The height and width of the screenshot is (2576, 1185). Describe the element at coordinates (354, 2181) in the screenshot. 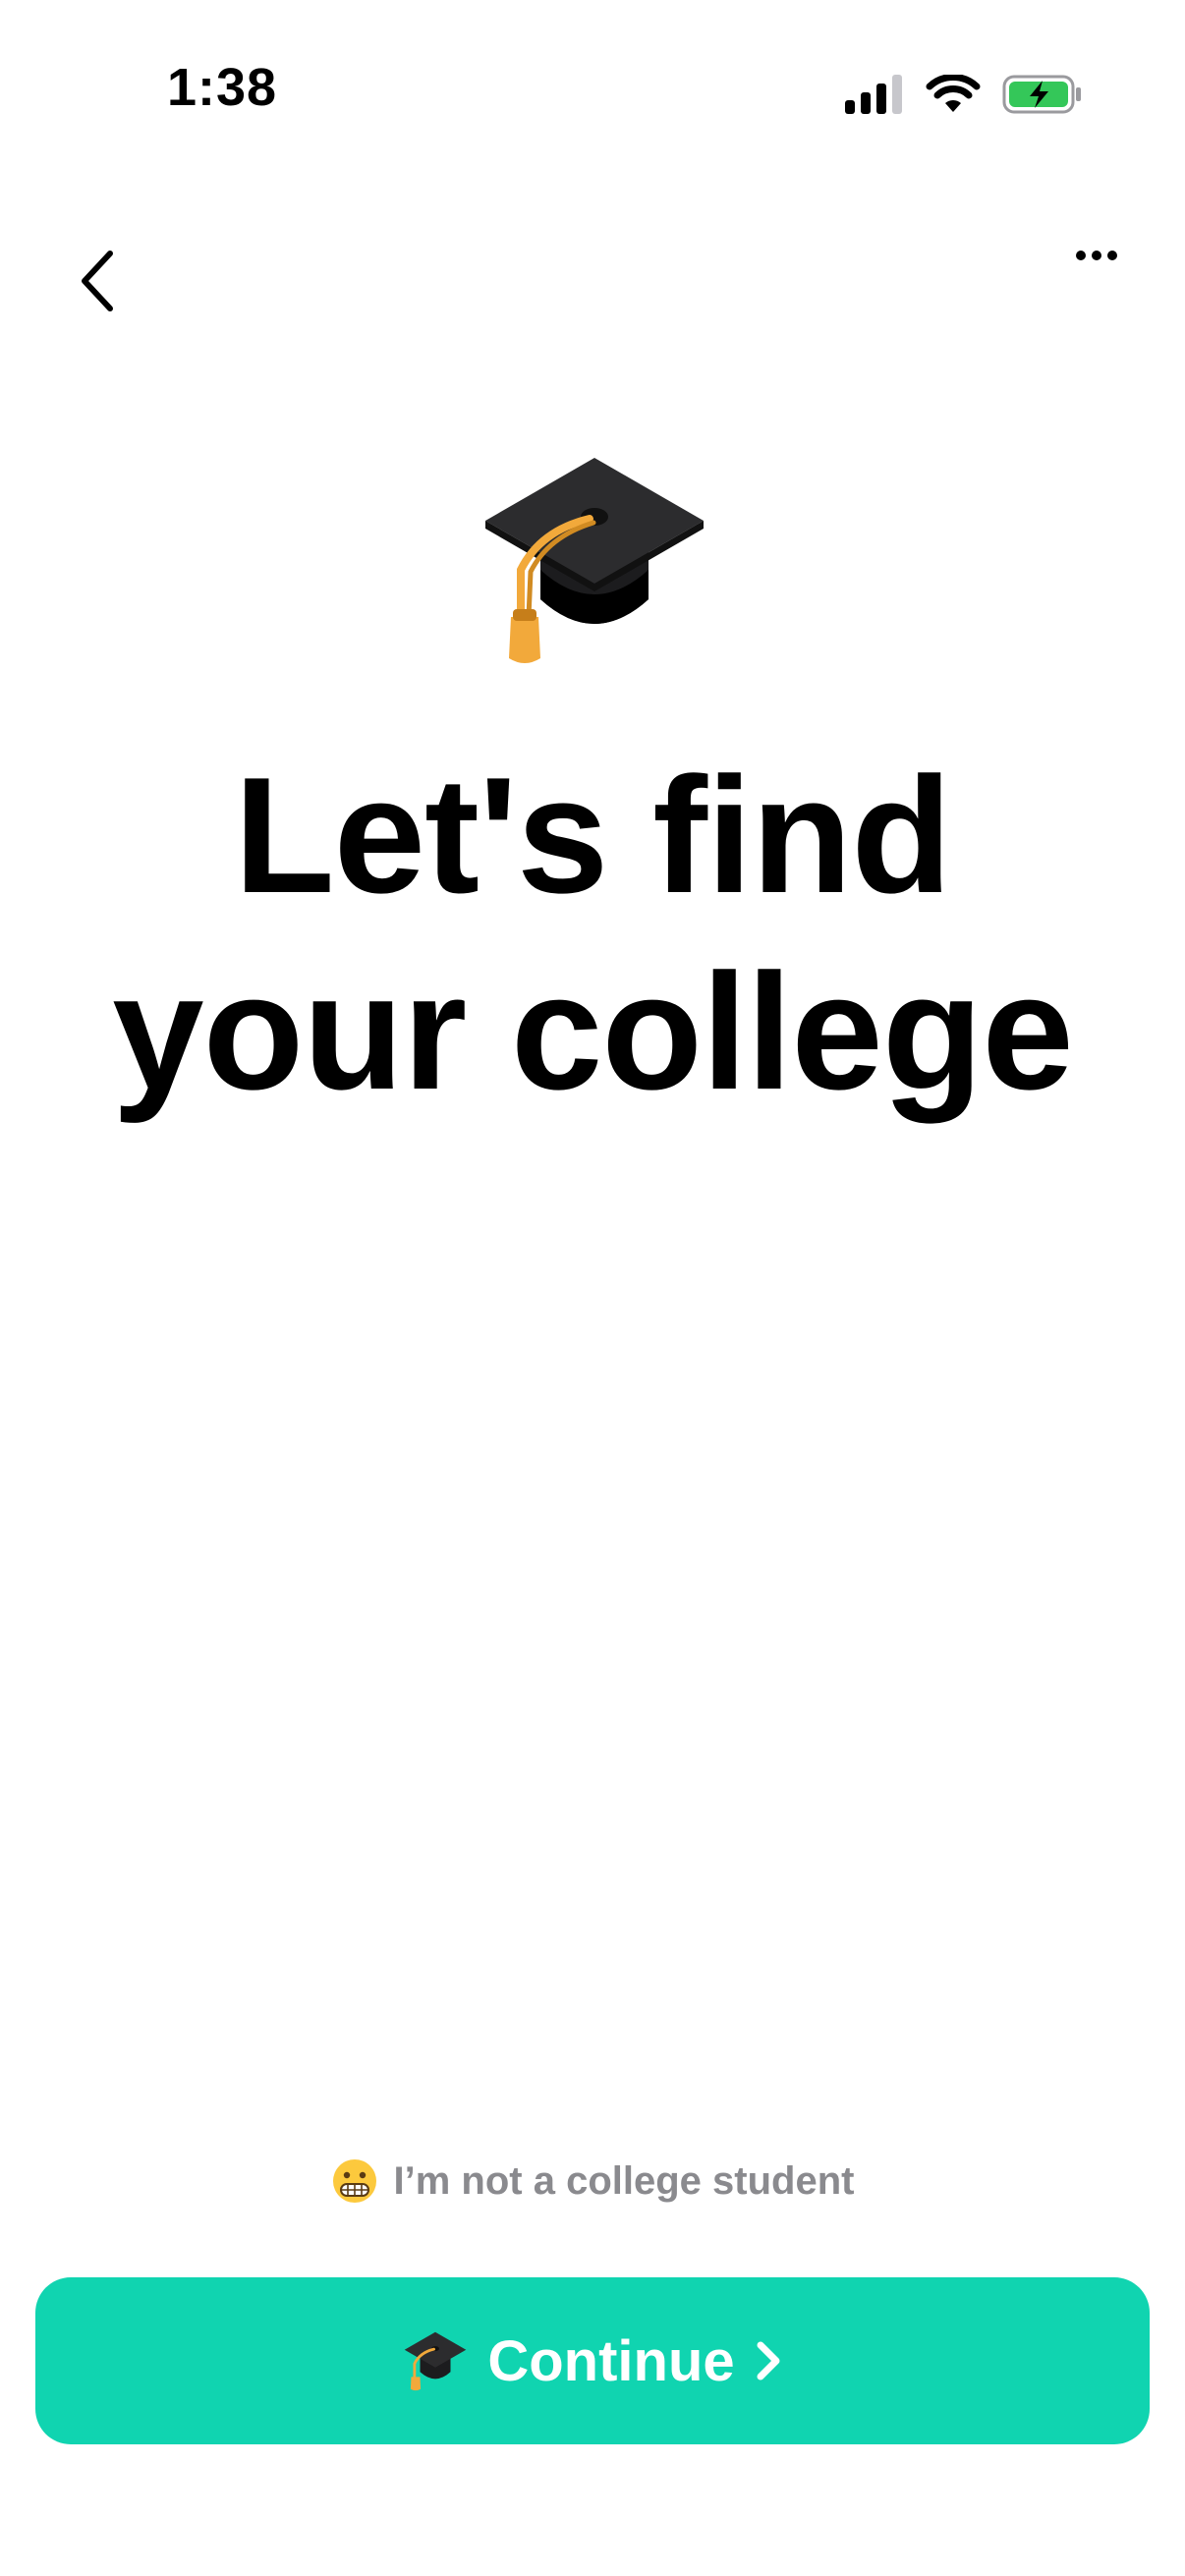

I see `grimacing-face-icon` at that location.